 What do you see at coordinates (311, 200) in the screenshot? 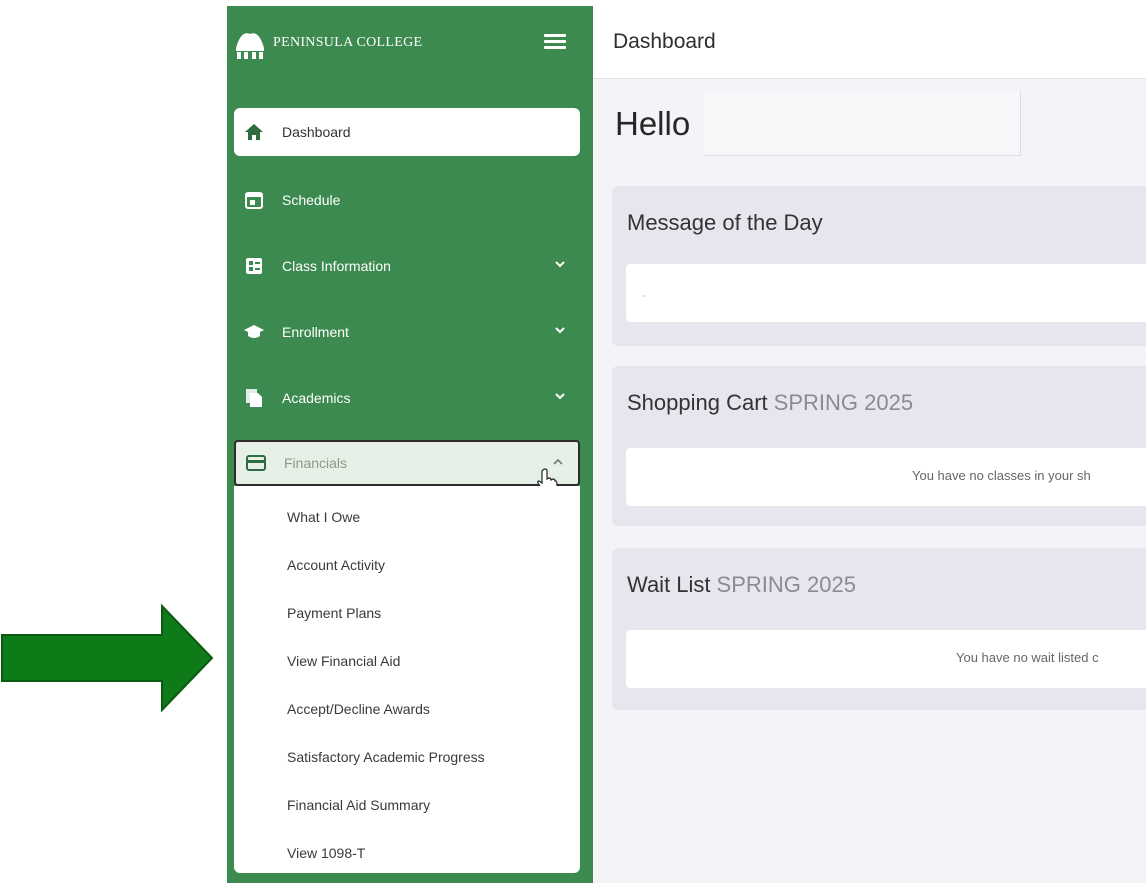
I see `sidebar-item-label: Schedule` at bounding box center [311, 200].